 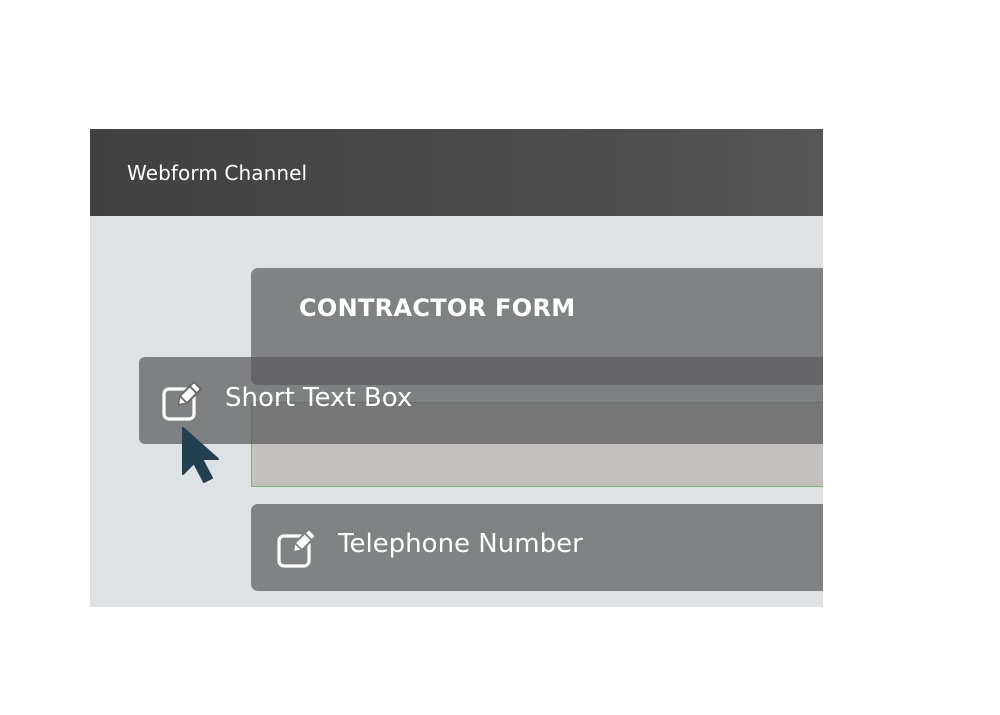 I want to click on field-item-label: Telephone Number, so click(x=460, y=544).